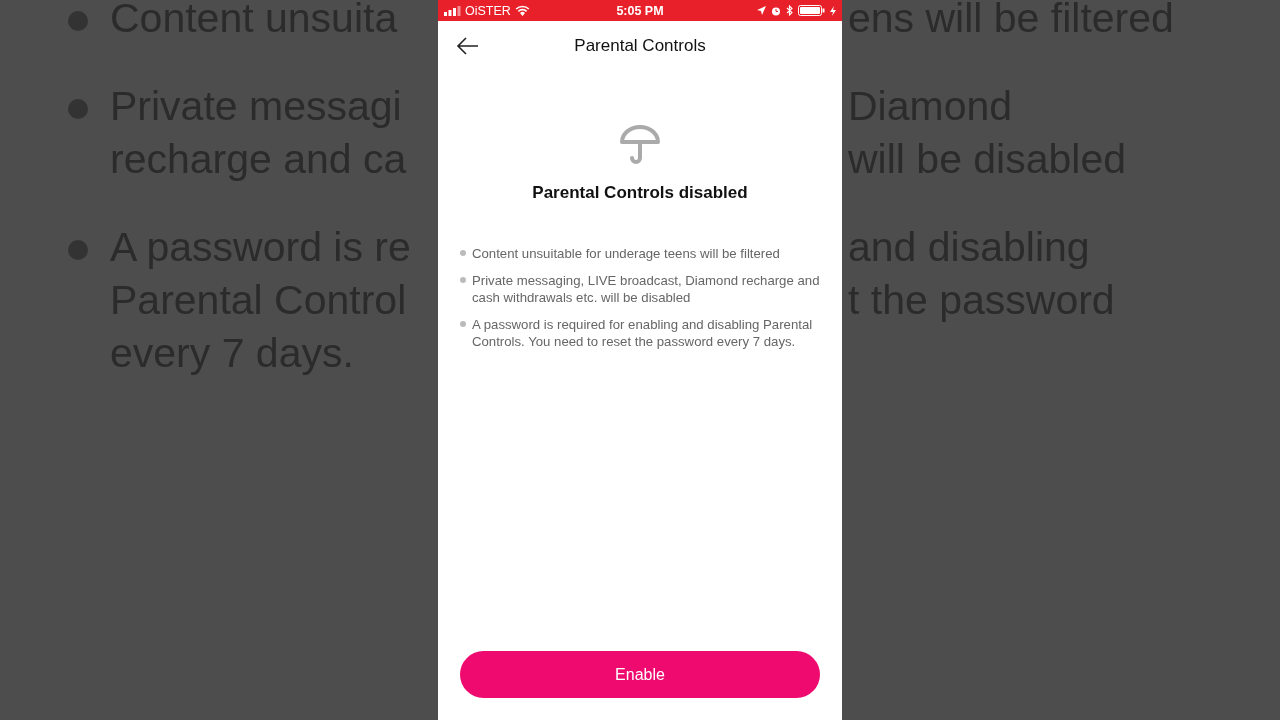  I want to click on bluetooth-icon, so click(789, 10).